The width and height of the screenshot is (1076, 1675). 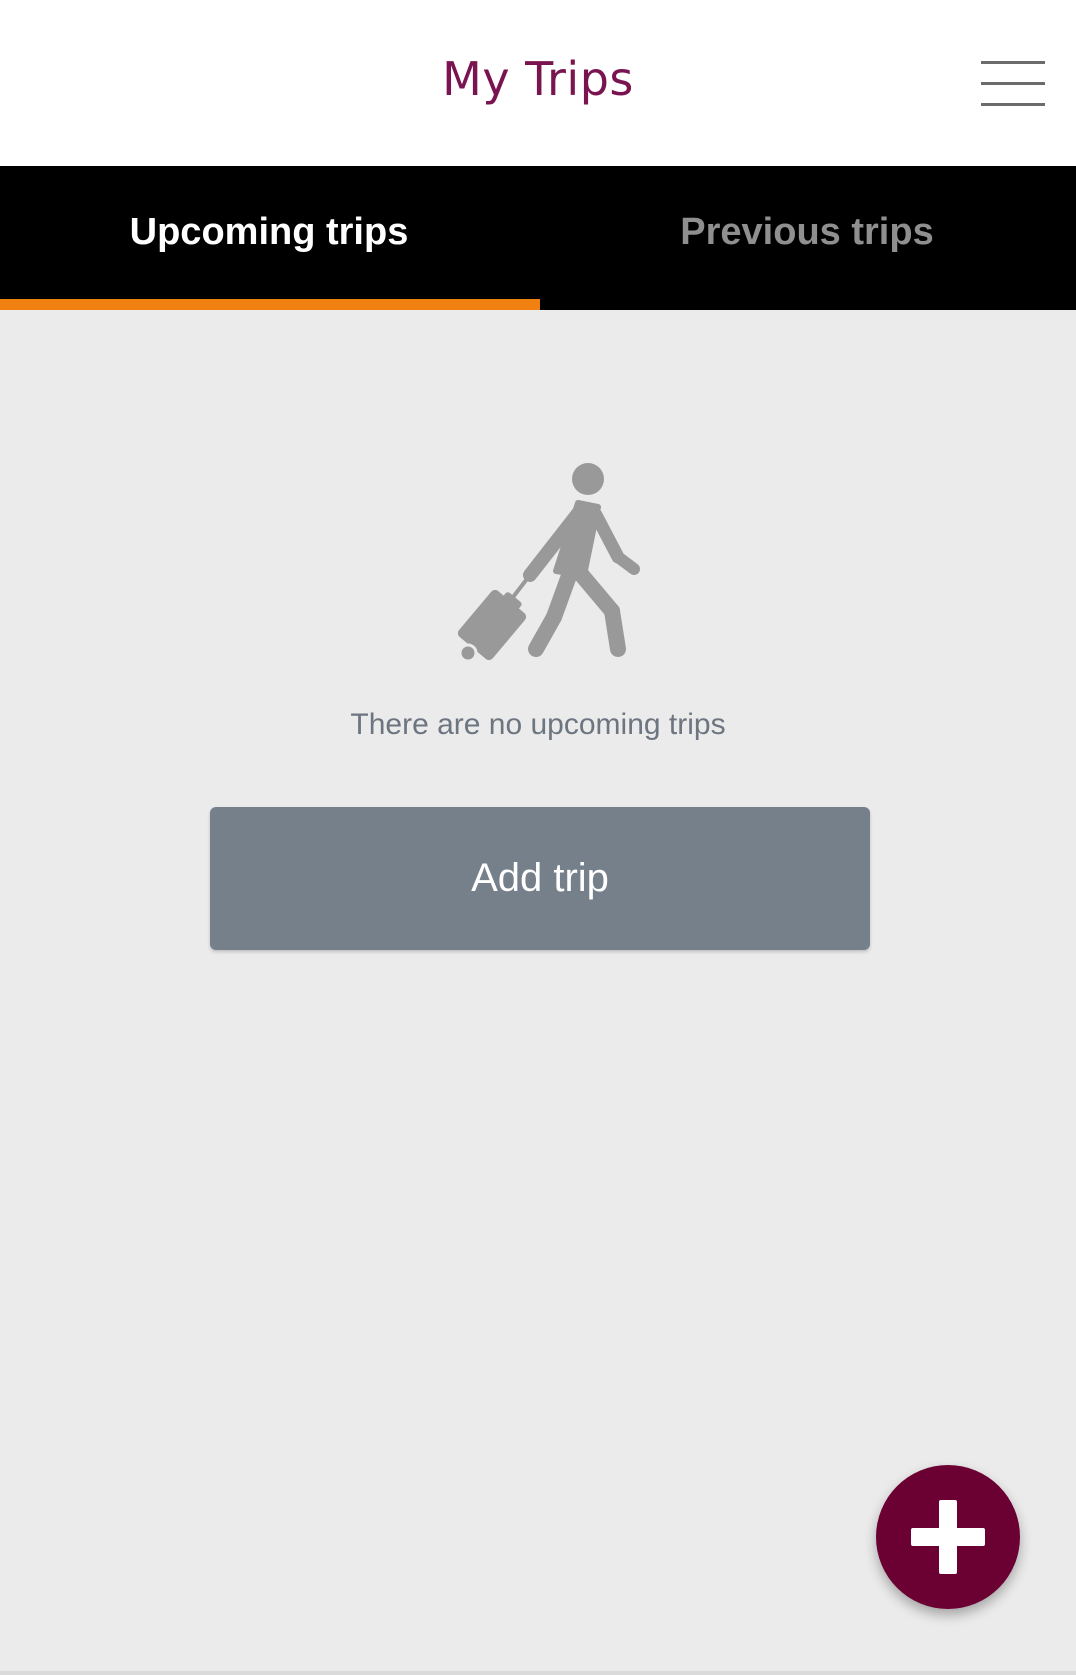 What do you see at coordinates (538, 724) in the screenshot?
I see `empty-state-message: There are no upcoming trips` at bounding box center [538, 724].